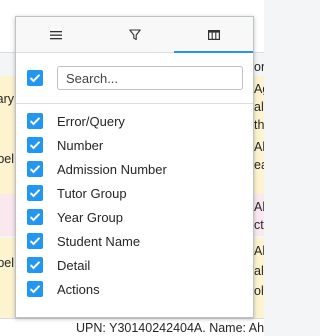  What do you see at coordinates (259, 125) in the screenshot?
I see `cell-fragment: th` at bounding box center [259, 125].